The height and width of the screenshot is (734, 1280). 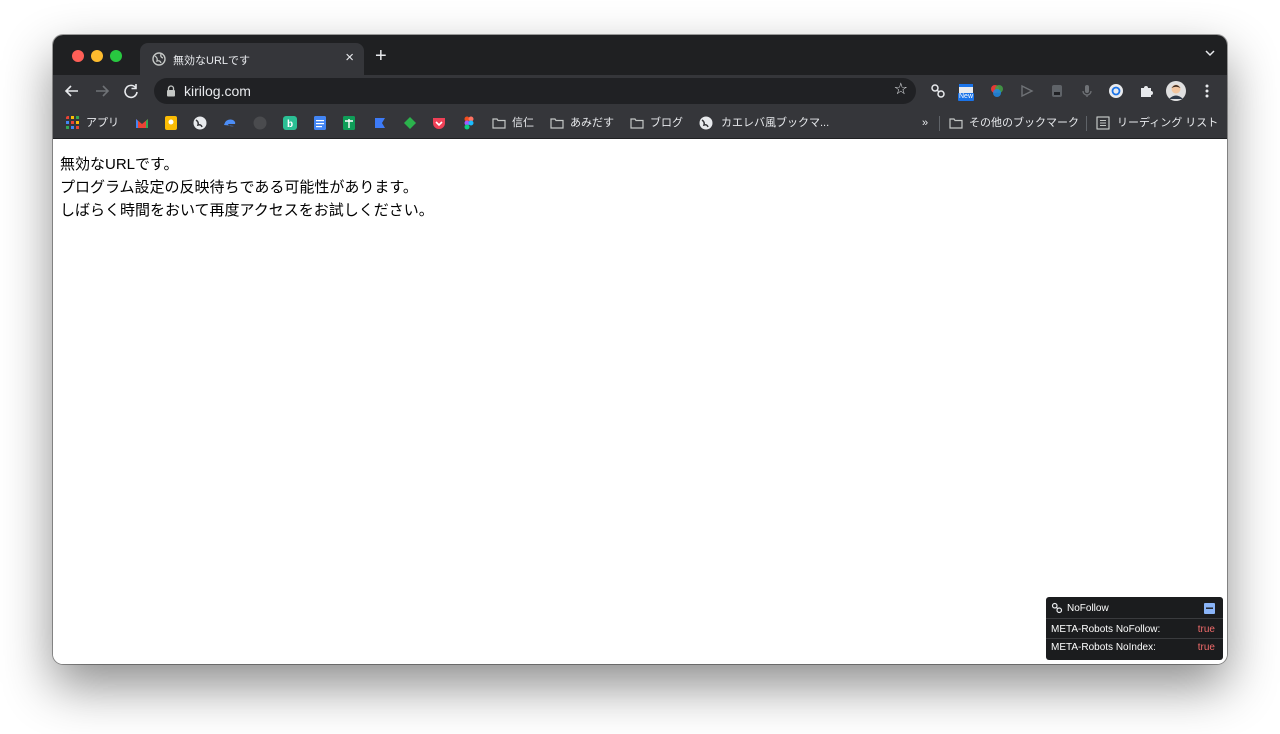 I want to click on color-picker-extension-icon, so click(x=997, y=91).